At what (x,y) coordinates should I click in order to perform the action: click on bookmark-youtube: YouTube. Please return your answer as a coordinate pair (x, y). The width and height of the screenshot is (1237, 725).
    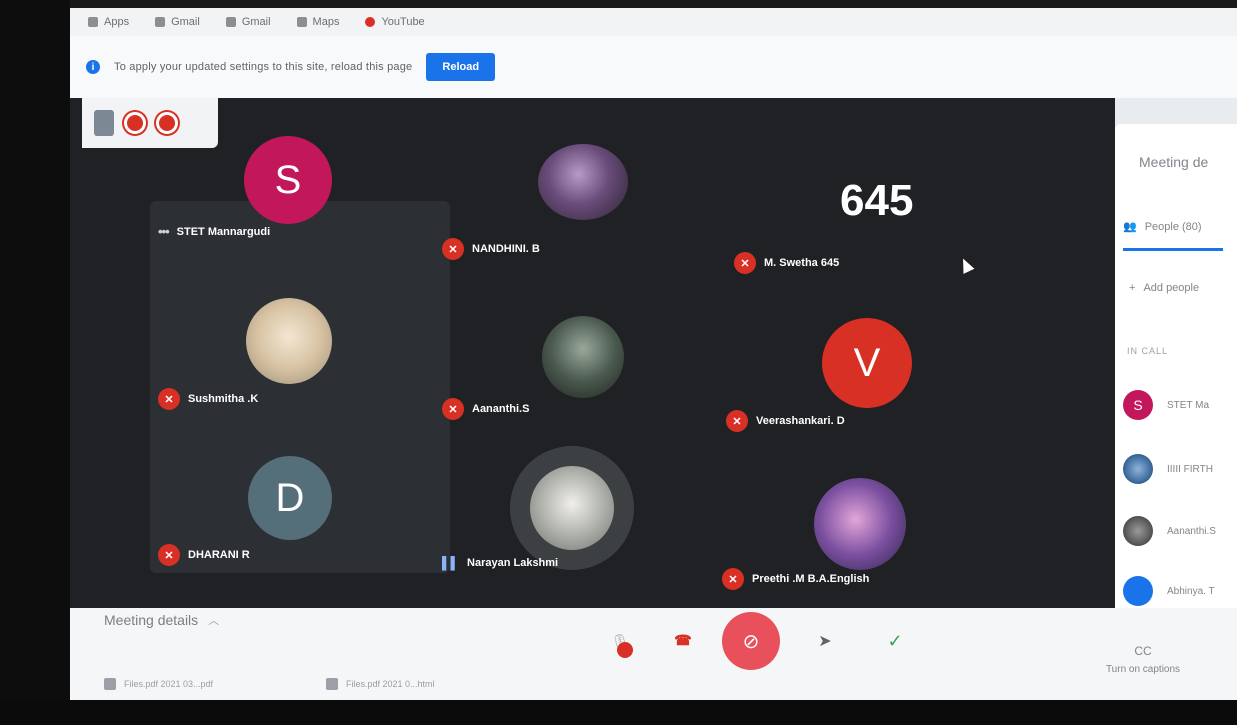
    Looking at the image, I should click on (395, 22).